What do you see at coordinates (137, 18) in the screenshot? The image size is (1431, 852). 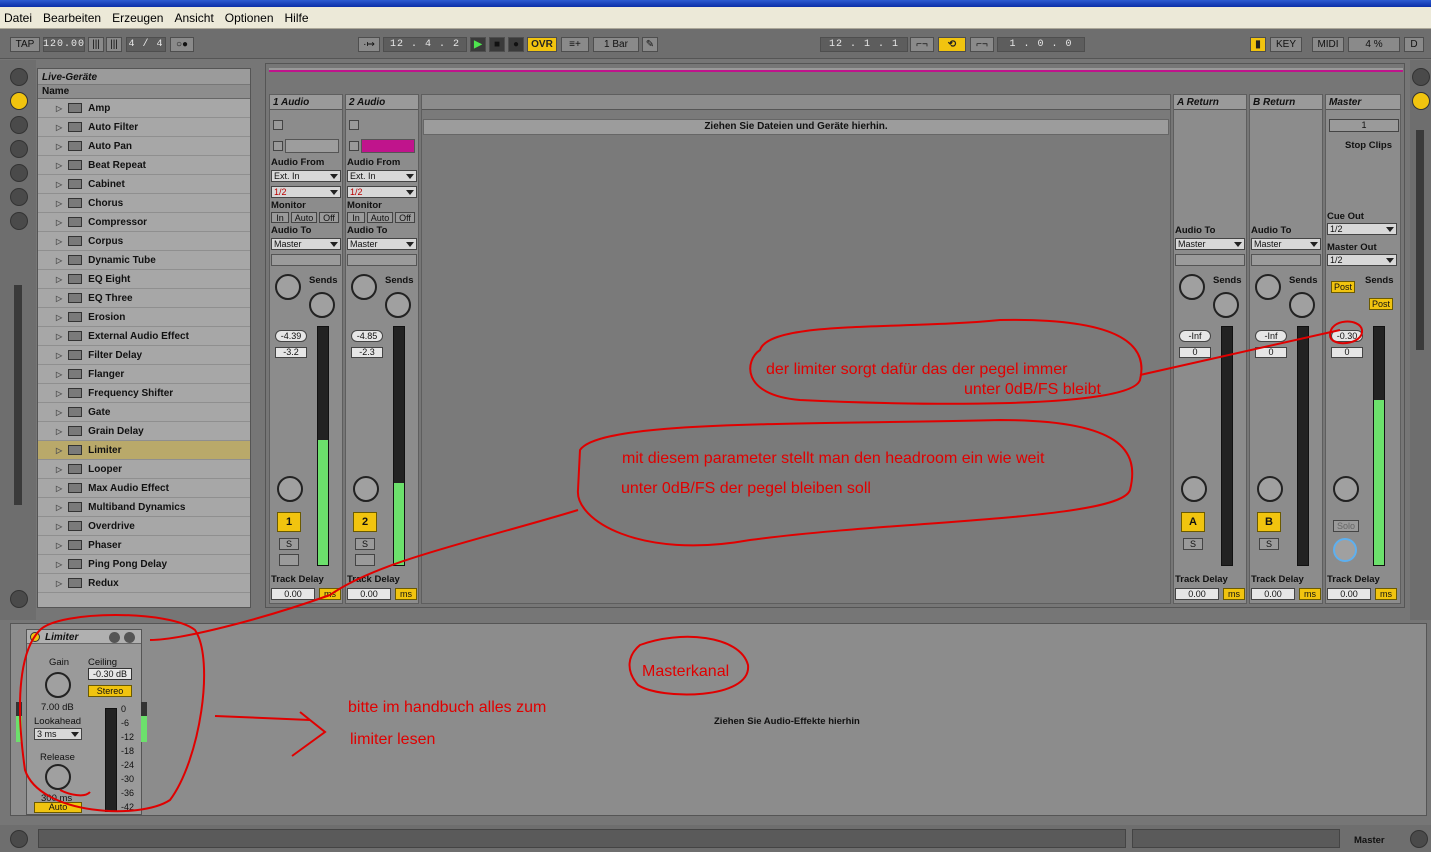 I see `menu-erzeugen: Erzeugen` at bounding box center [137, 18].